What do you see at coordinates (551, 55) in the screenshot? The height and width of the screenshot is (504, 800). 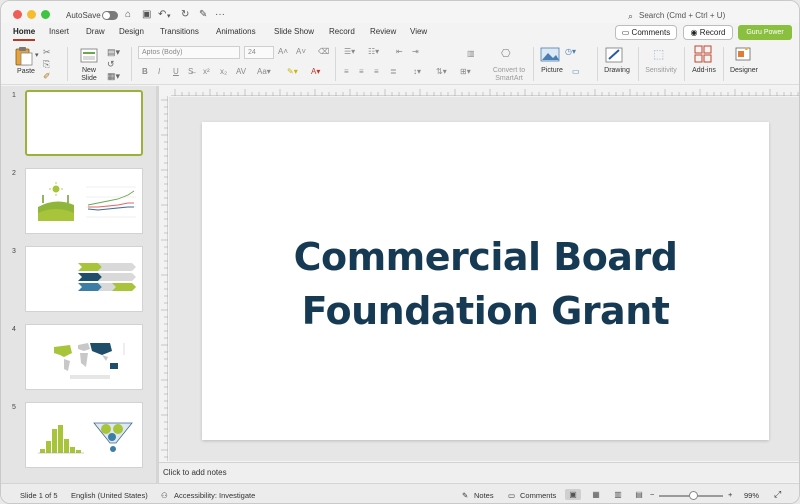 I see `picture-icon` at bounding box center [551, 55].